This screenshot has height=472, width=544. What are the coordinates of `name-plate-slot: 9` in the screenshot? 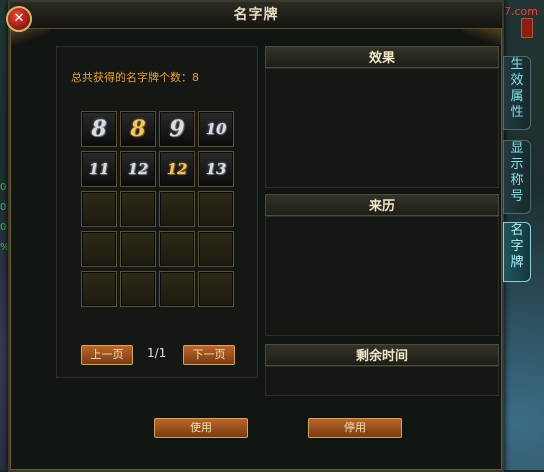 It's located at (177, 129).